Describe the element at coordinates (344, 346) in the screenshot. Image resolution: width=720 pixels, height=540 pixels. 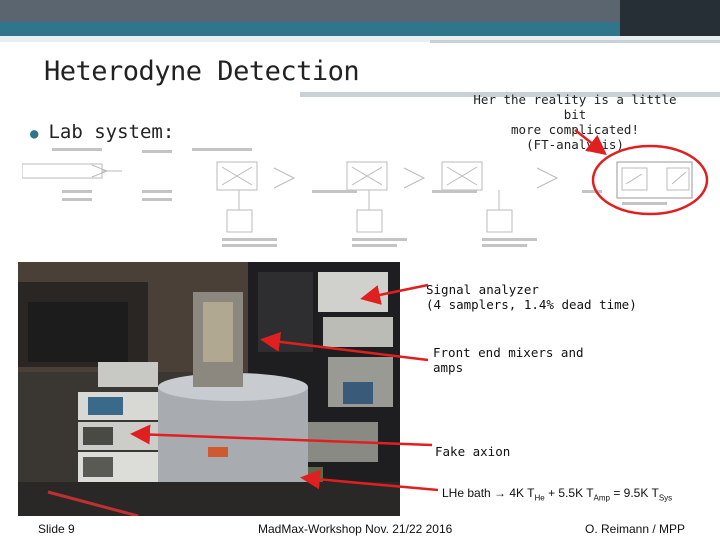
I see `arrow-front-end` at that location.